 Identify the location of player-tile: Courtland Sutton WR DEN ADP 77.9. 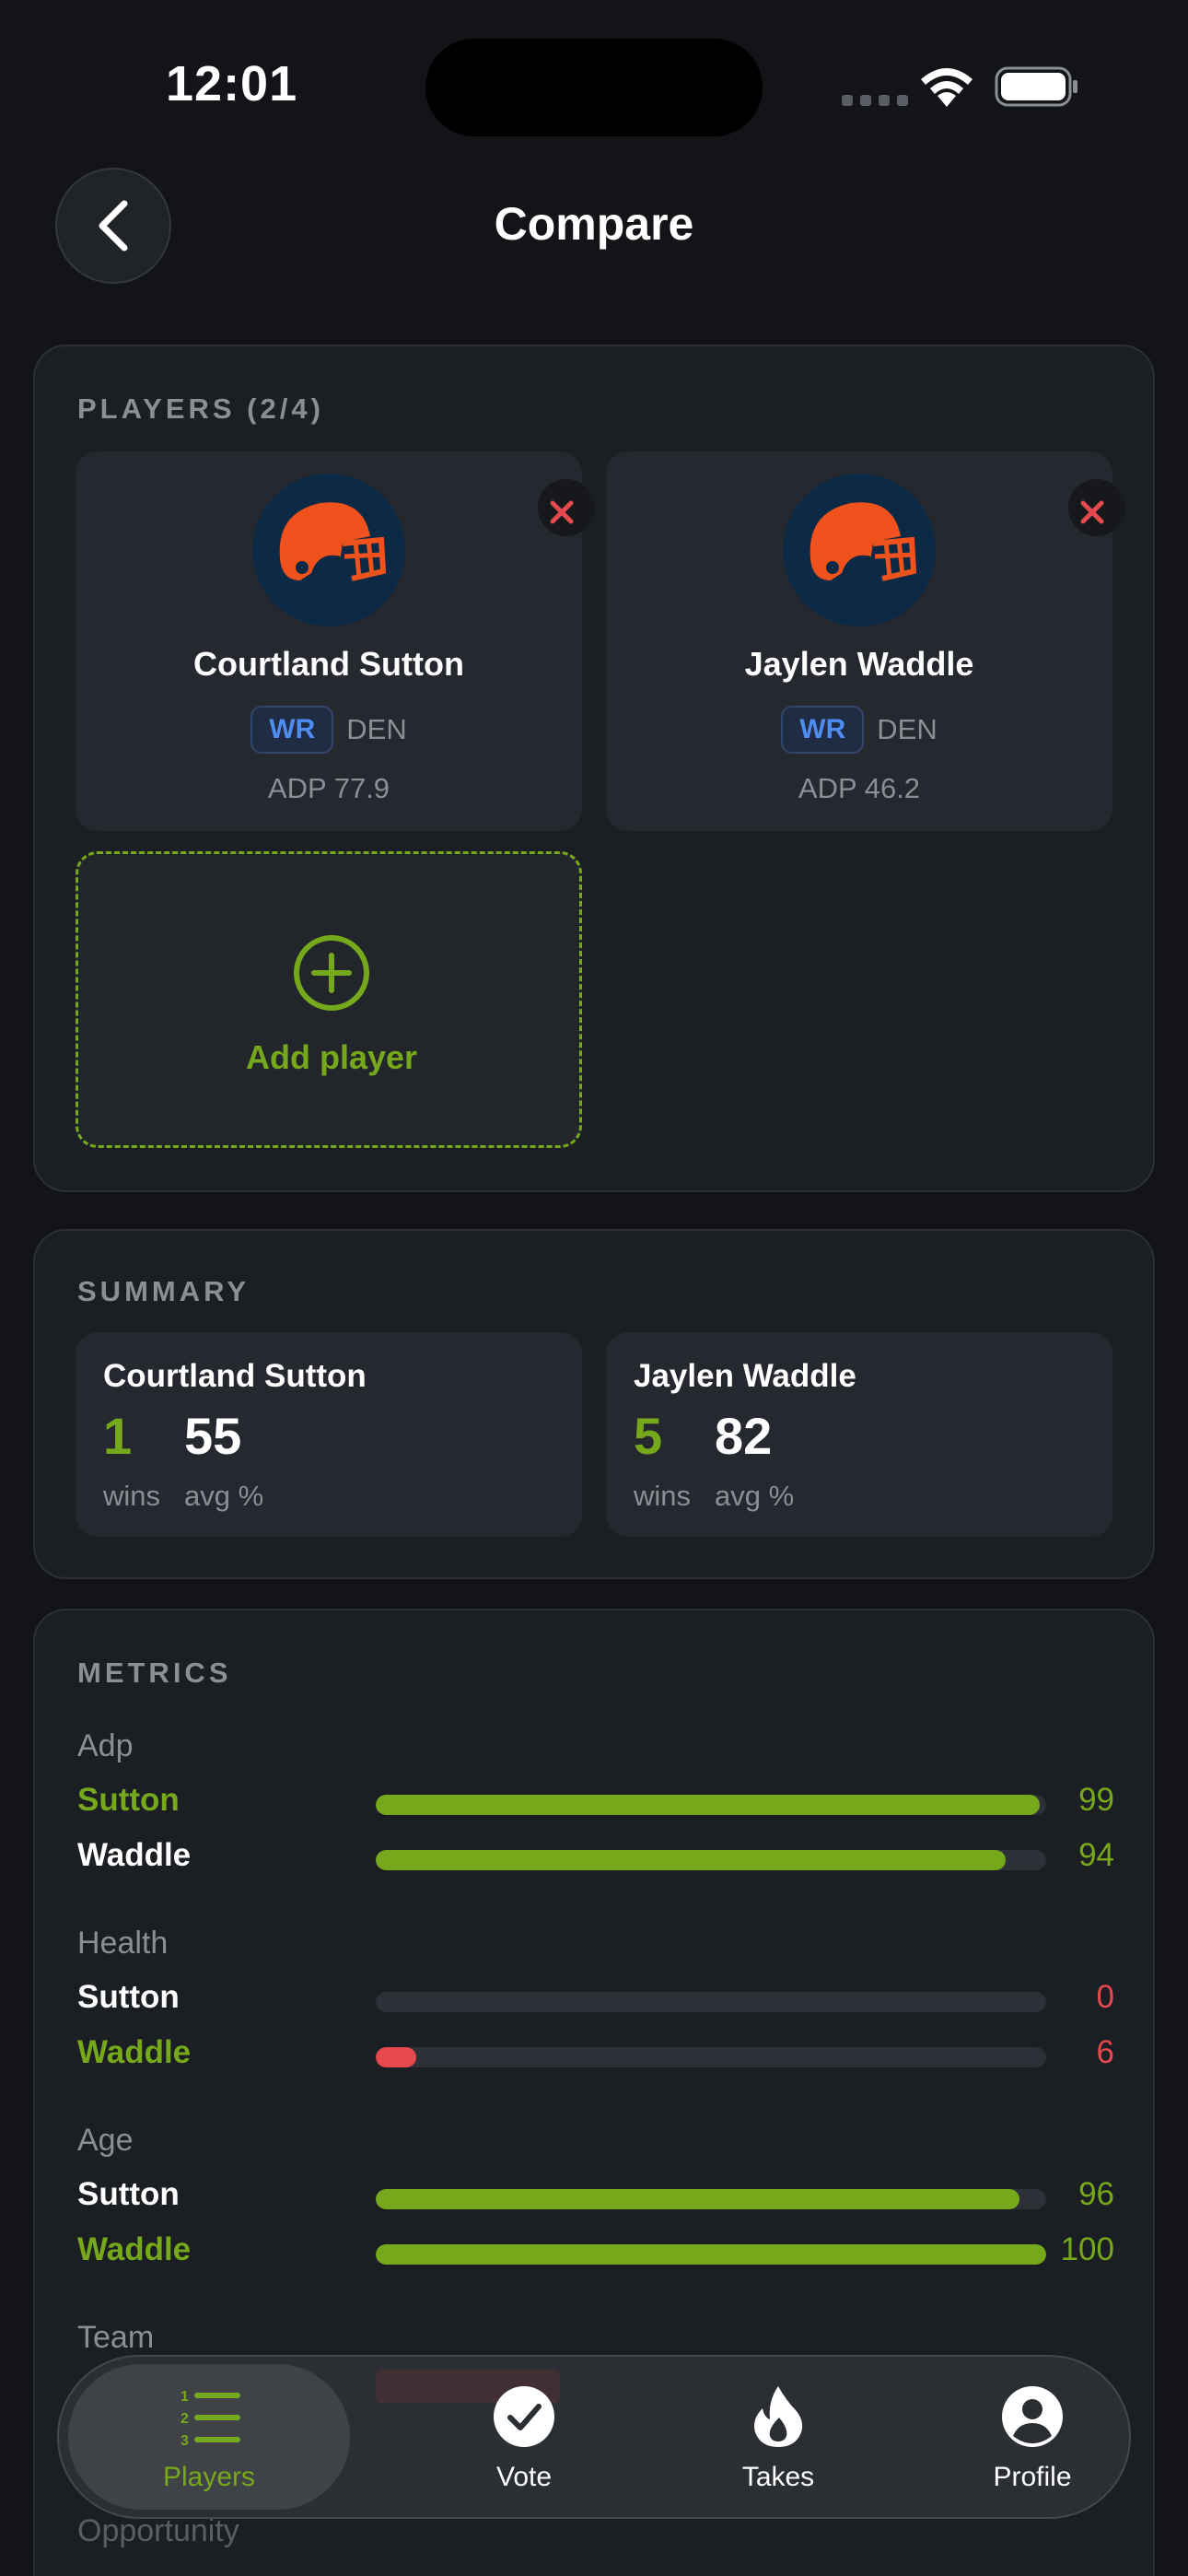
(335, 641).